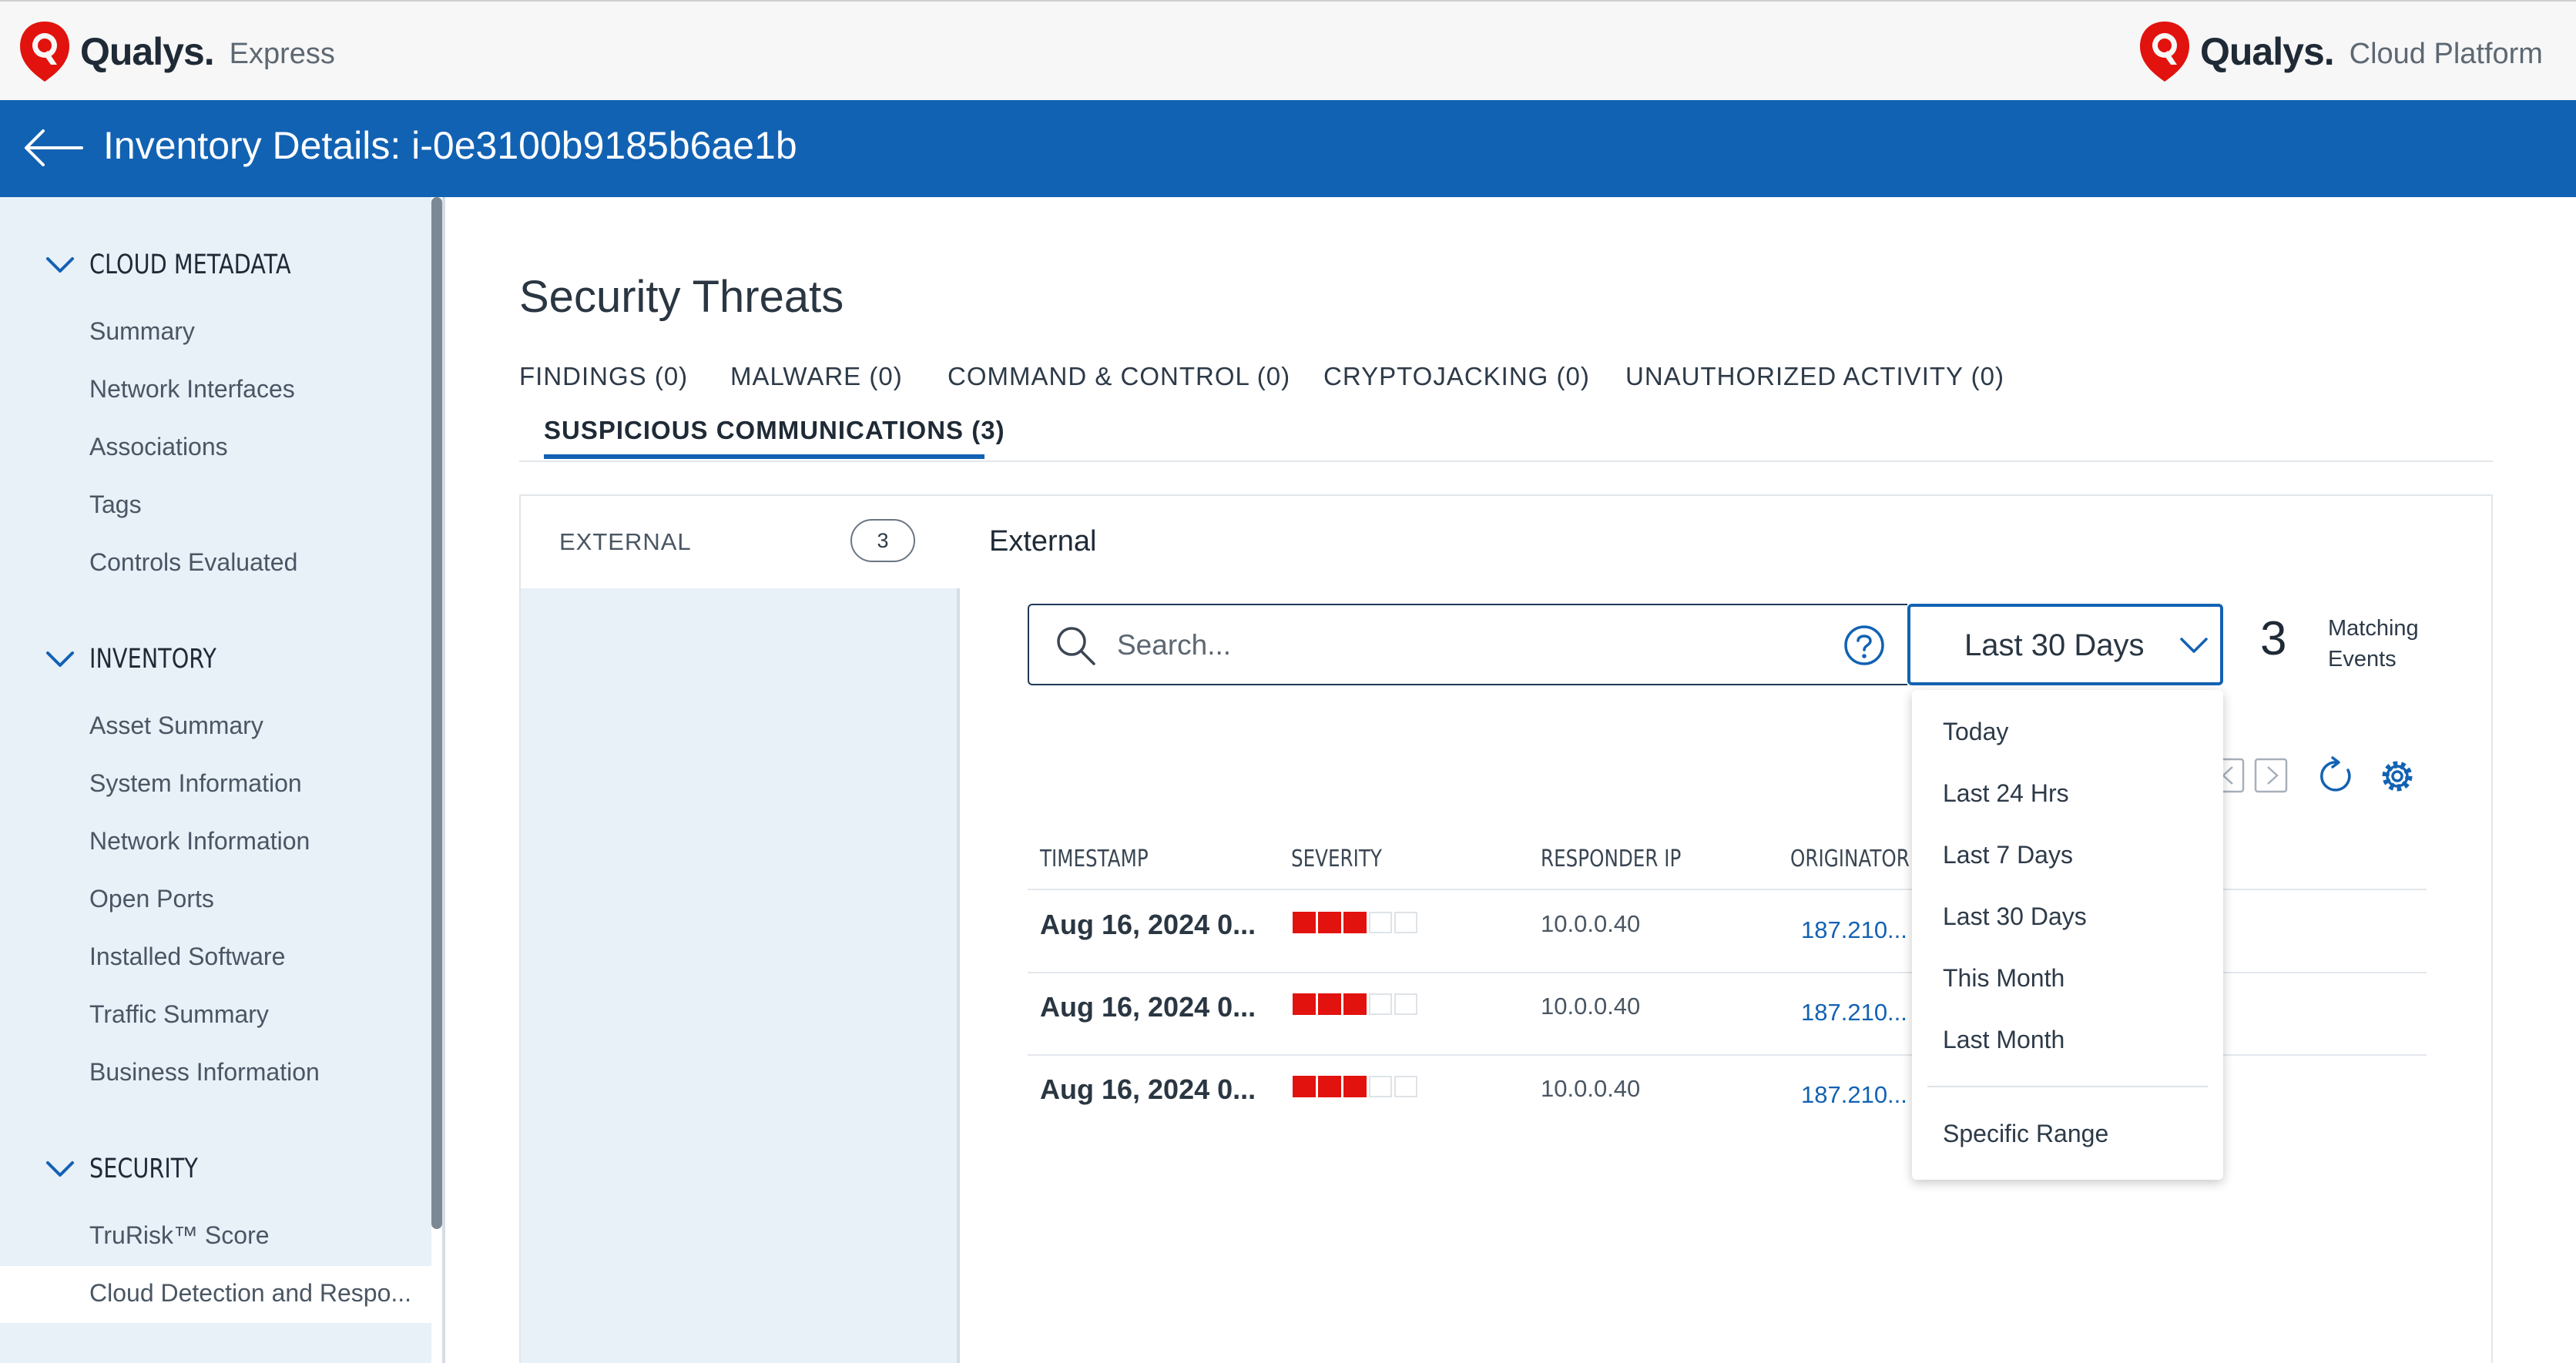 Image resolution: width=2576 pixels, height=1363 pixels. Describe the element at coordinates (739, 975) in the screenshot. I see `subnav-panel` at that location.